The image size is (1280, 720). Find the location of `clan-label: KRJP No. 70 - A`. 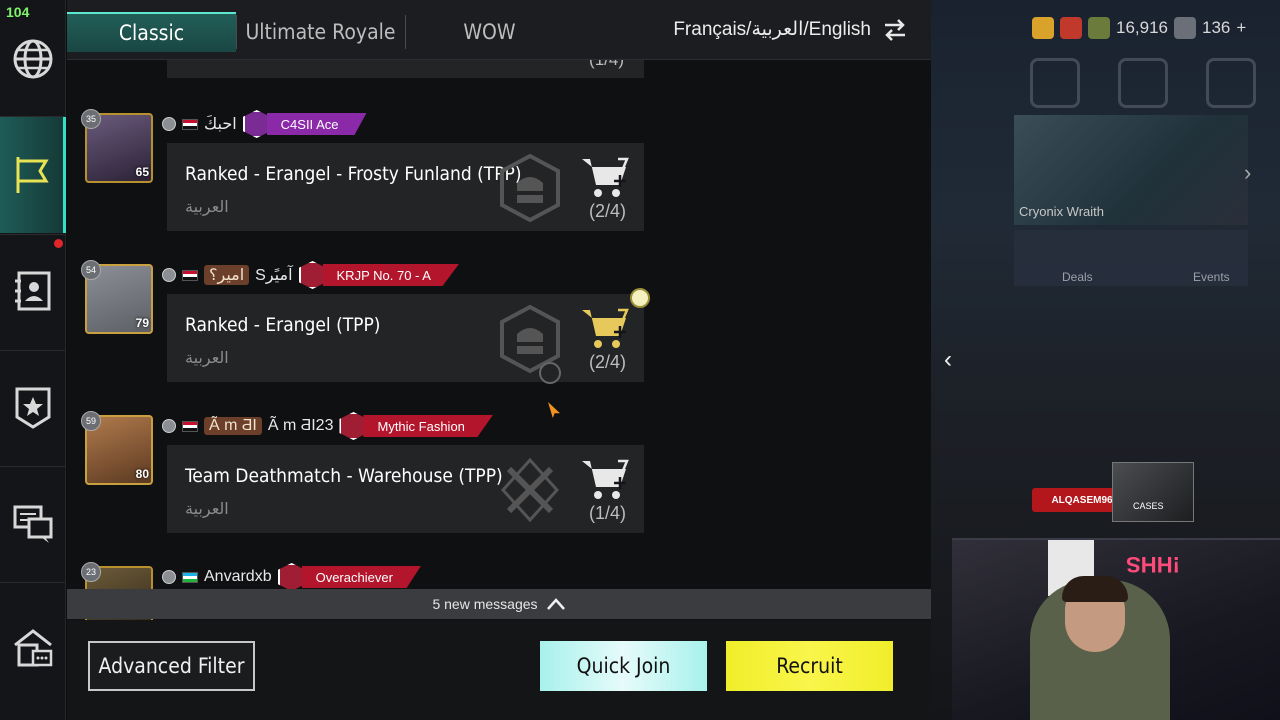

clan-label: KRJP No. 70 - A is located at coordinates (378, 275).